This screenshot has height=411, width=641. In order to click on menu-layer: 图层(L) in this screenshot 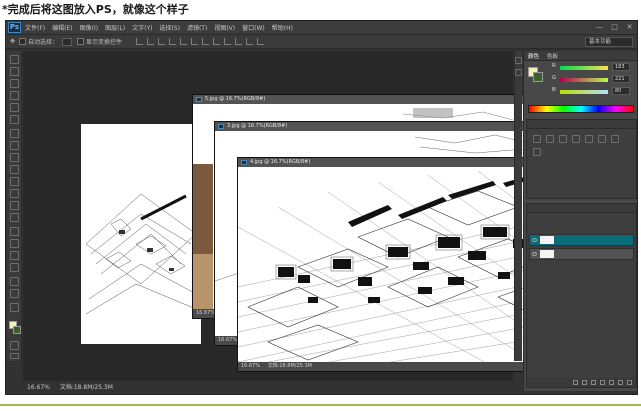, I will do `click(115, 27)`.